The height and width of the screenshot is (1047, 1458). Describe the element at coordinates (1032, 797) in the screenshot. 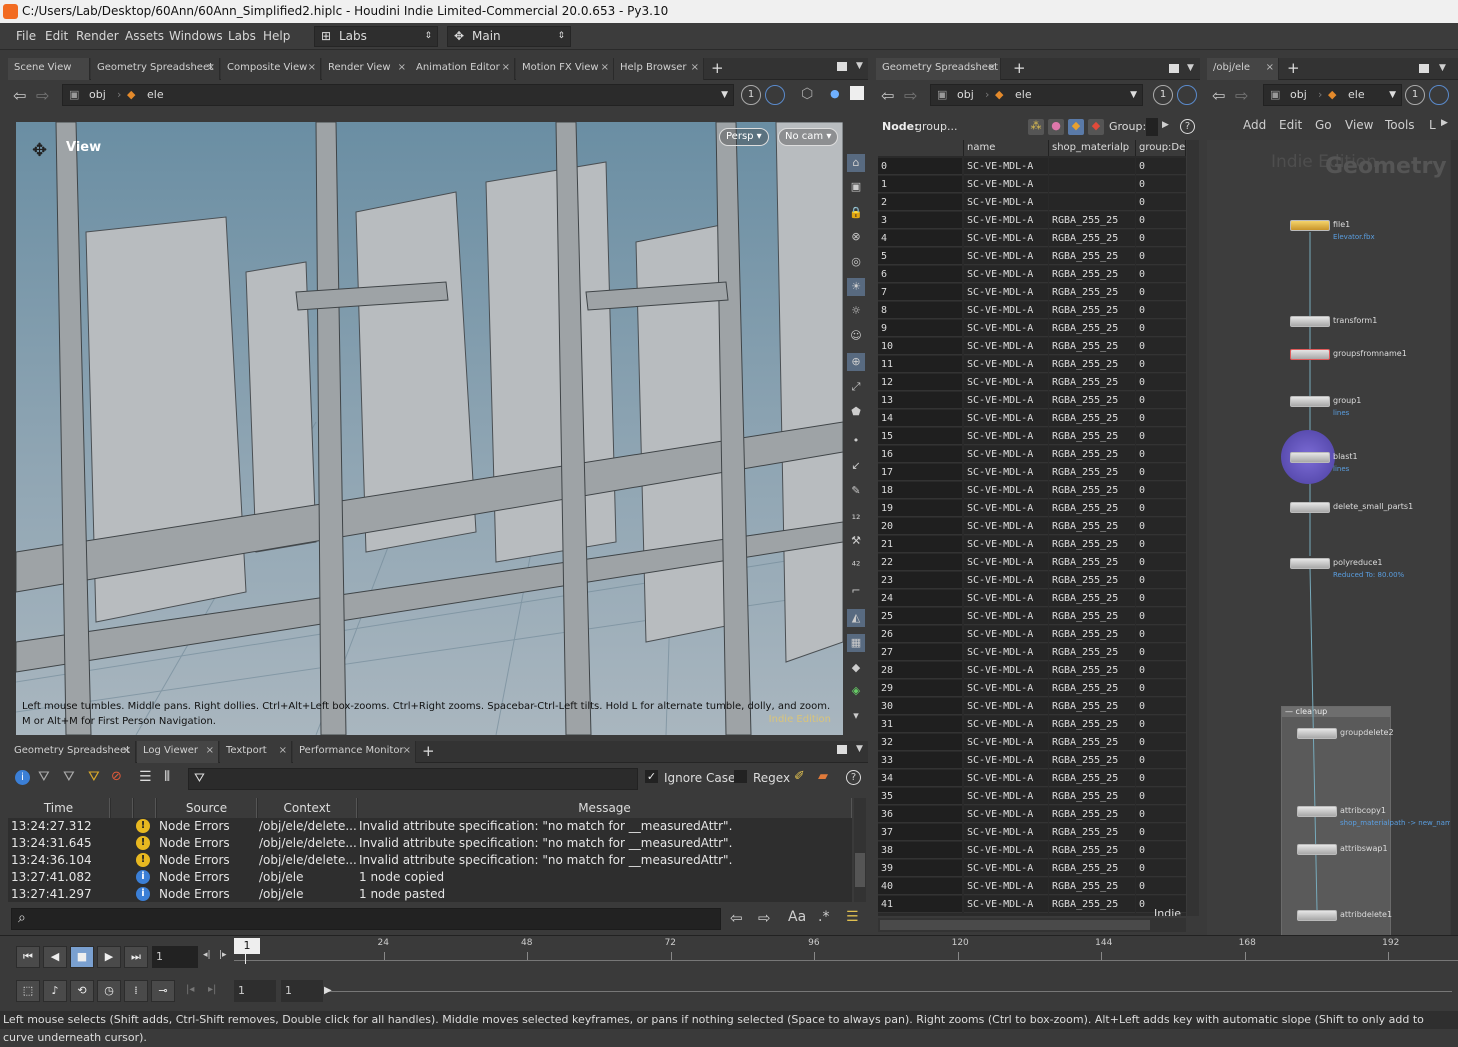

I see `spreadsheet-row: 35 SC-VE-MDL-A RGBA_255_25 0` at that location.